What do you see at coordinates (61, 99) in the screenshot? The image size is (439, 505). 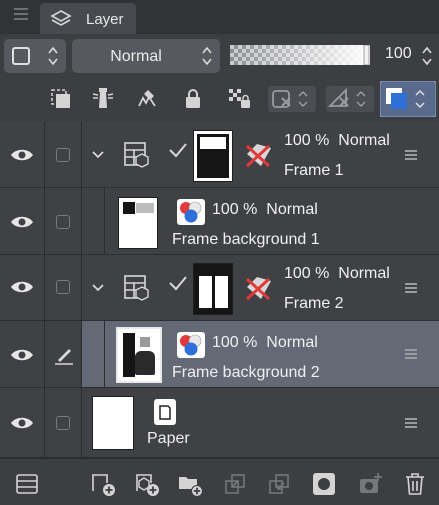 I see `clip-to-layer-below-icon` at bounding box center [61, 99].